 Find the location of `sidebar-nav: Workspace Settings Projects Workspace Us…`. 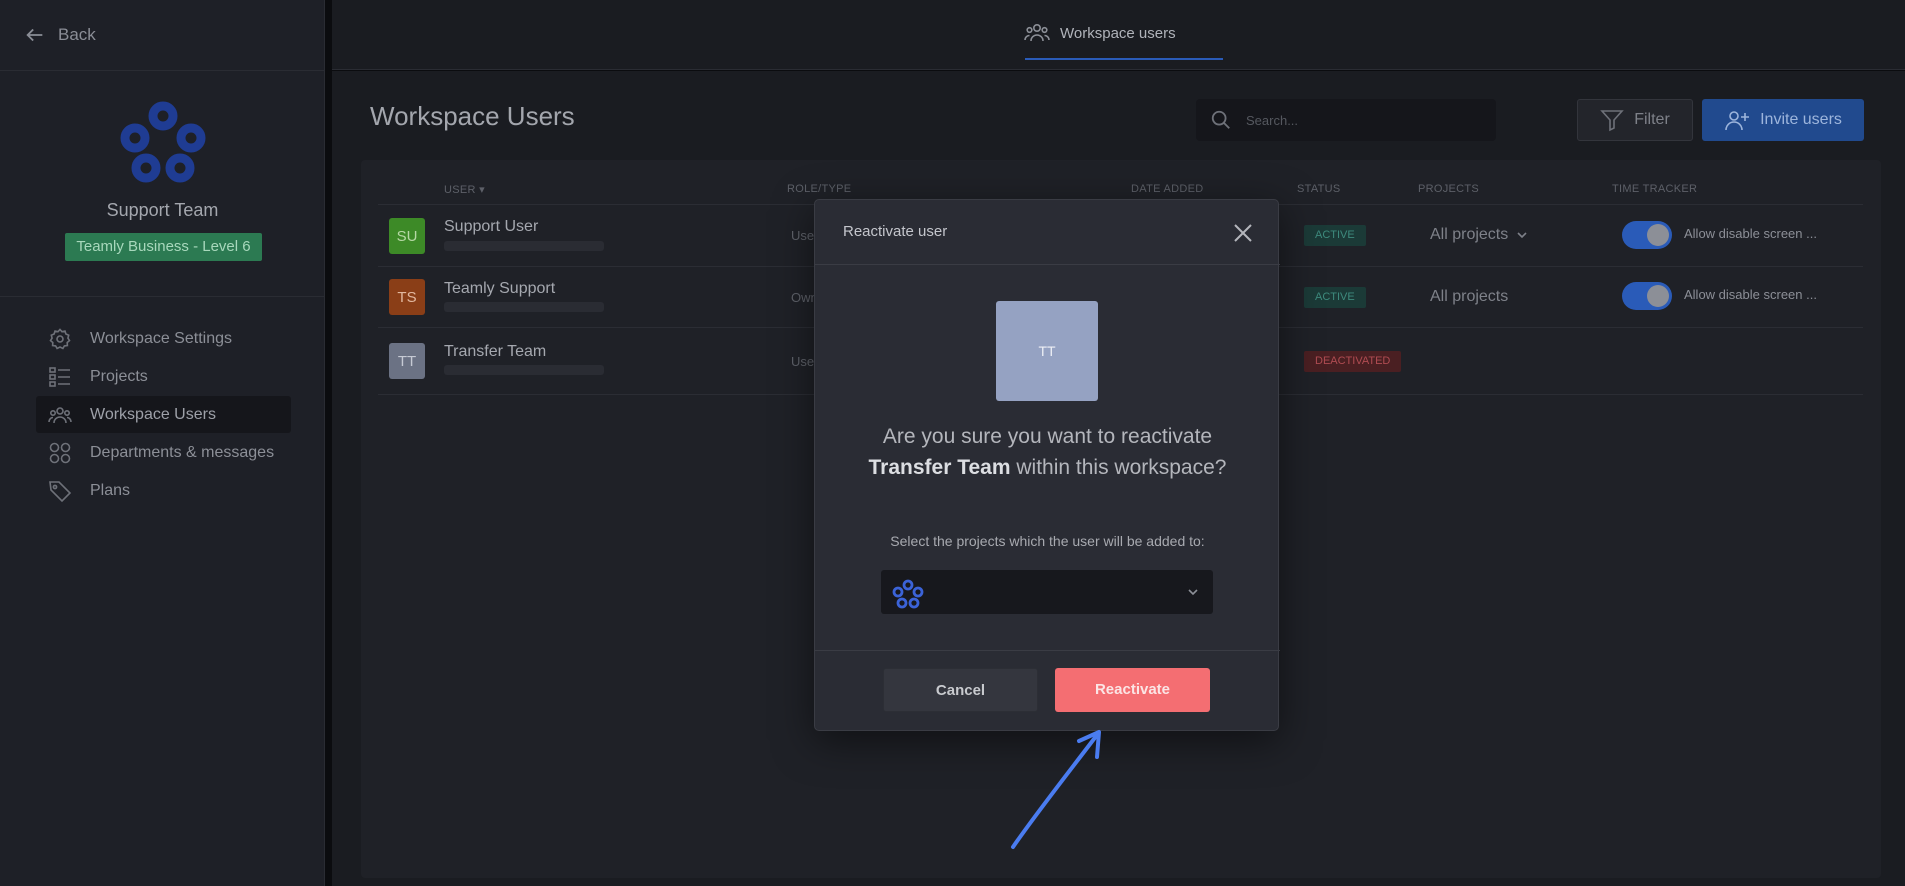

sidebar-nav: Workspace Settings Projects Workspace Us… is located at coordinates (163, 415).